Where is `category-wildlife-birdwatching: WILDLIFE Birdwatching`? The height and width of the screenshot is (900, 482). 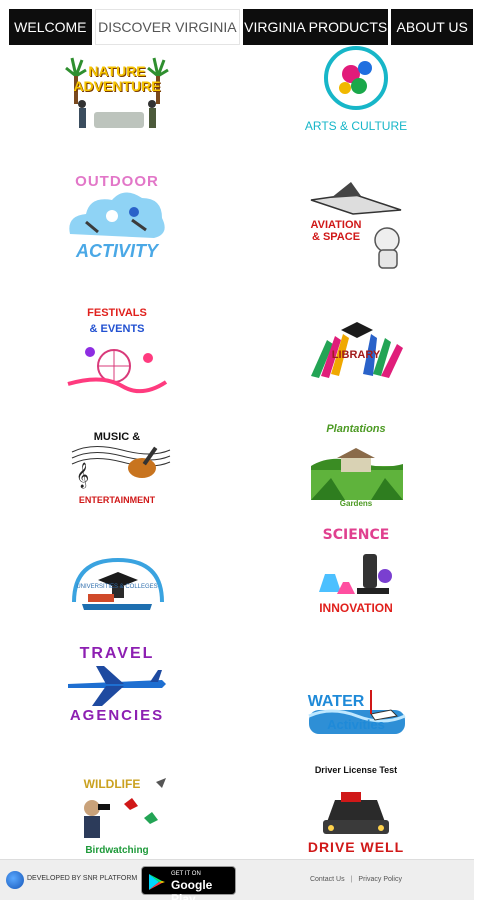
category-wildlife-birdwatching: WILDLIFE Birdwatching is located at coordinates (117, 812).